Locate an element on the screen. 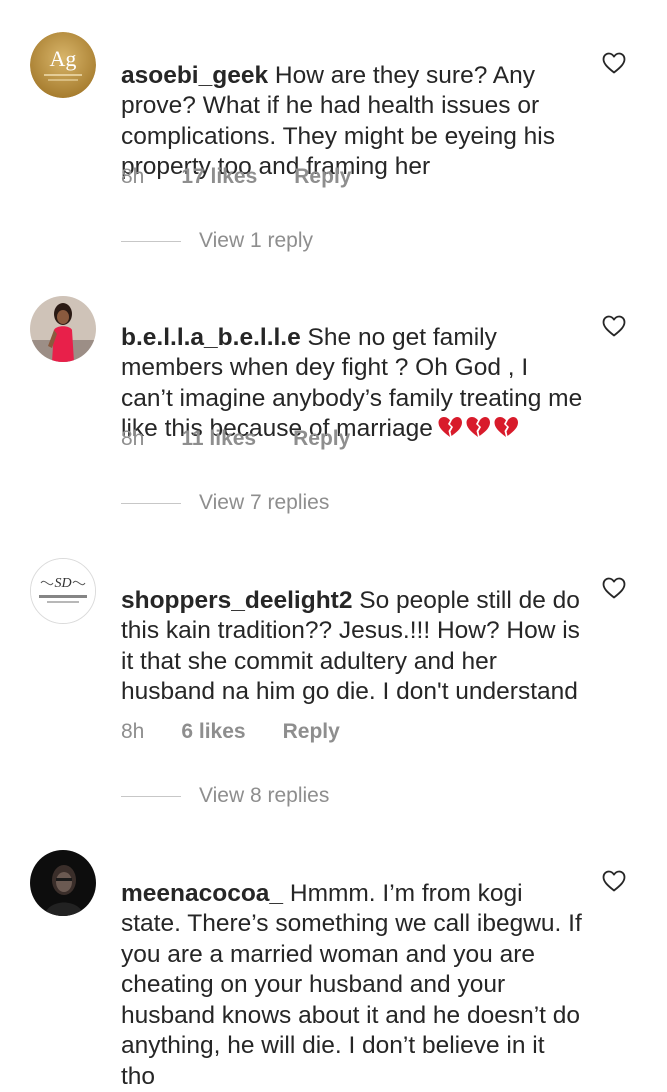 The image size is (667, 1092). shoppers-deelight-logo-icon: SD is located at coordinates (63, 591).